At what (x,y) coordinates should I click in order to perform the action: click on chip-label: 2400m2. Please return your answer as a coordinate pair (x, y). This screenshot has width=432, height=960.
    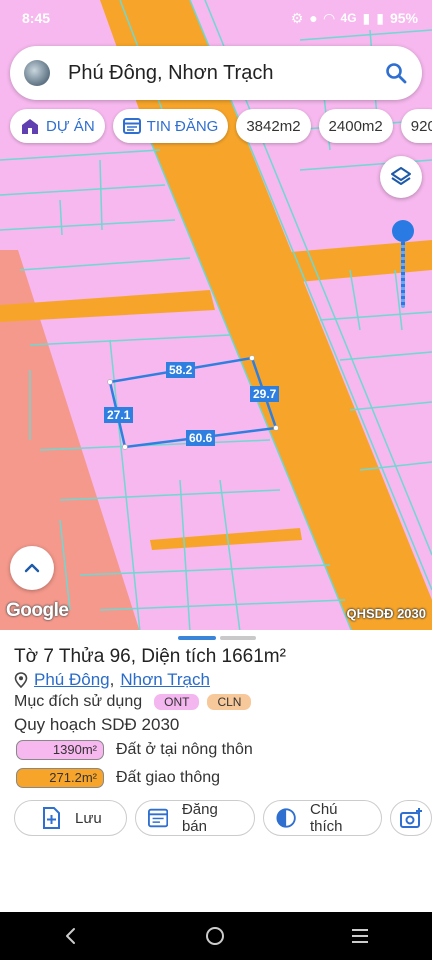
    Looking at the image, I should click on (355, 126).